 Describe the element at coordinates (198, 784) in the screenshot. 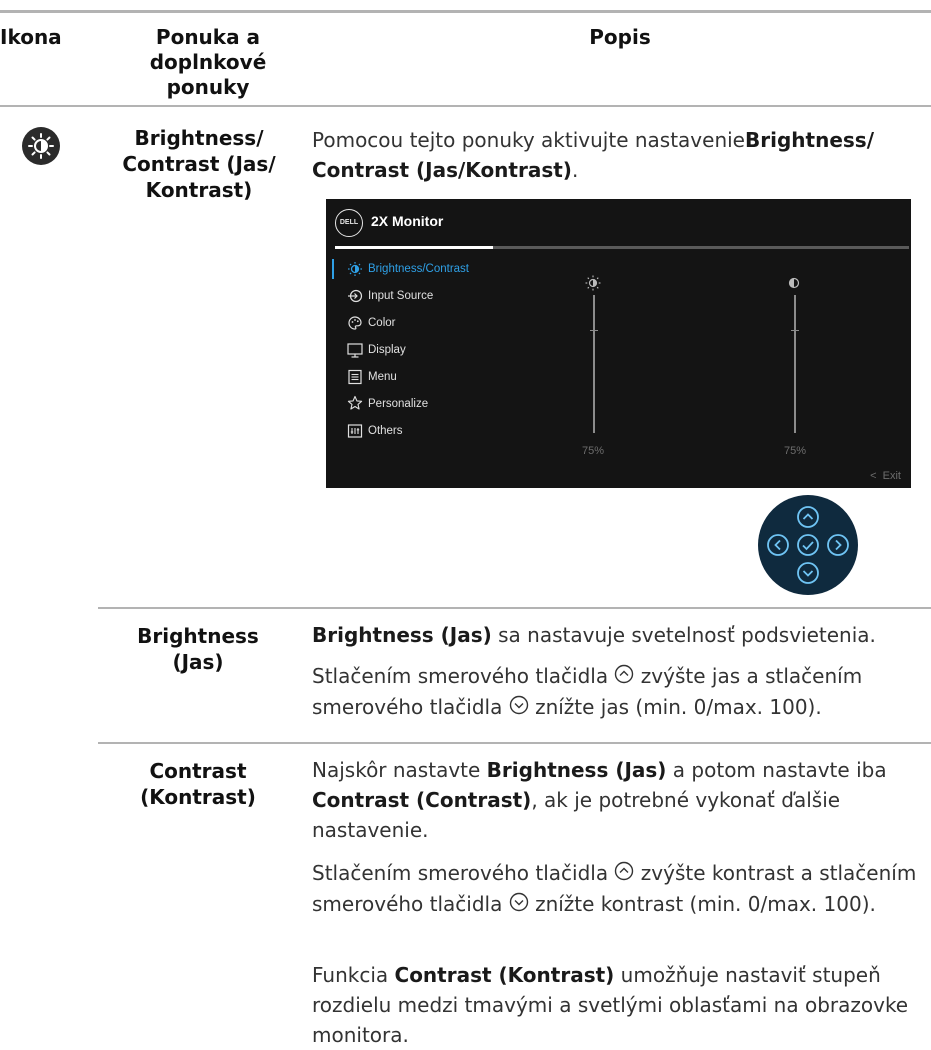

I see `submenu-contrast-label: Contrast (Kontrast)` at that location.